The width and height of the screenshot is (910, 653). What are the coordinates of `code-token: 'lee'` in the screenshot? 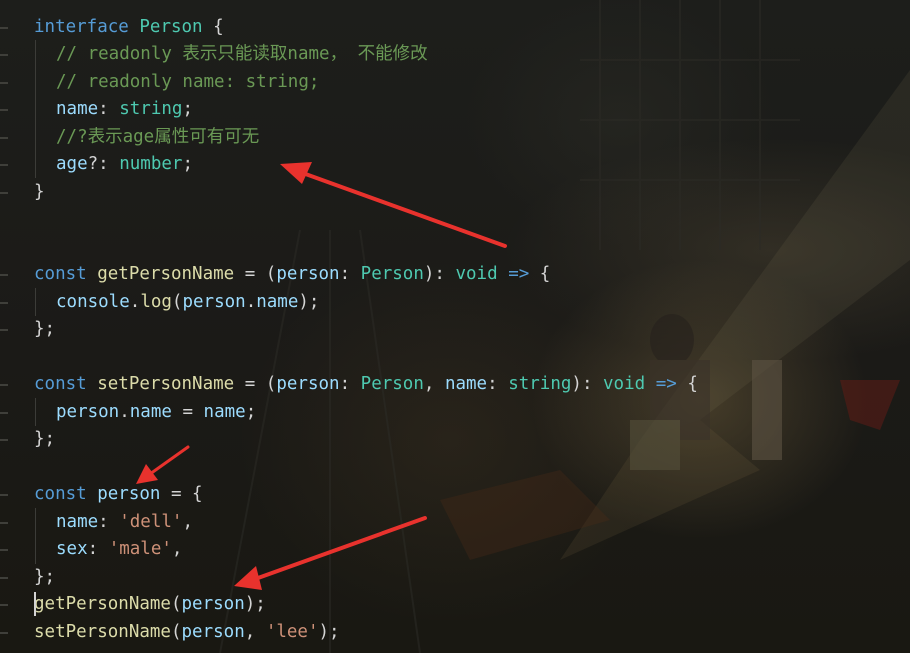 It's located at (292, 632).